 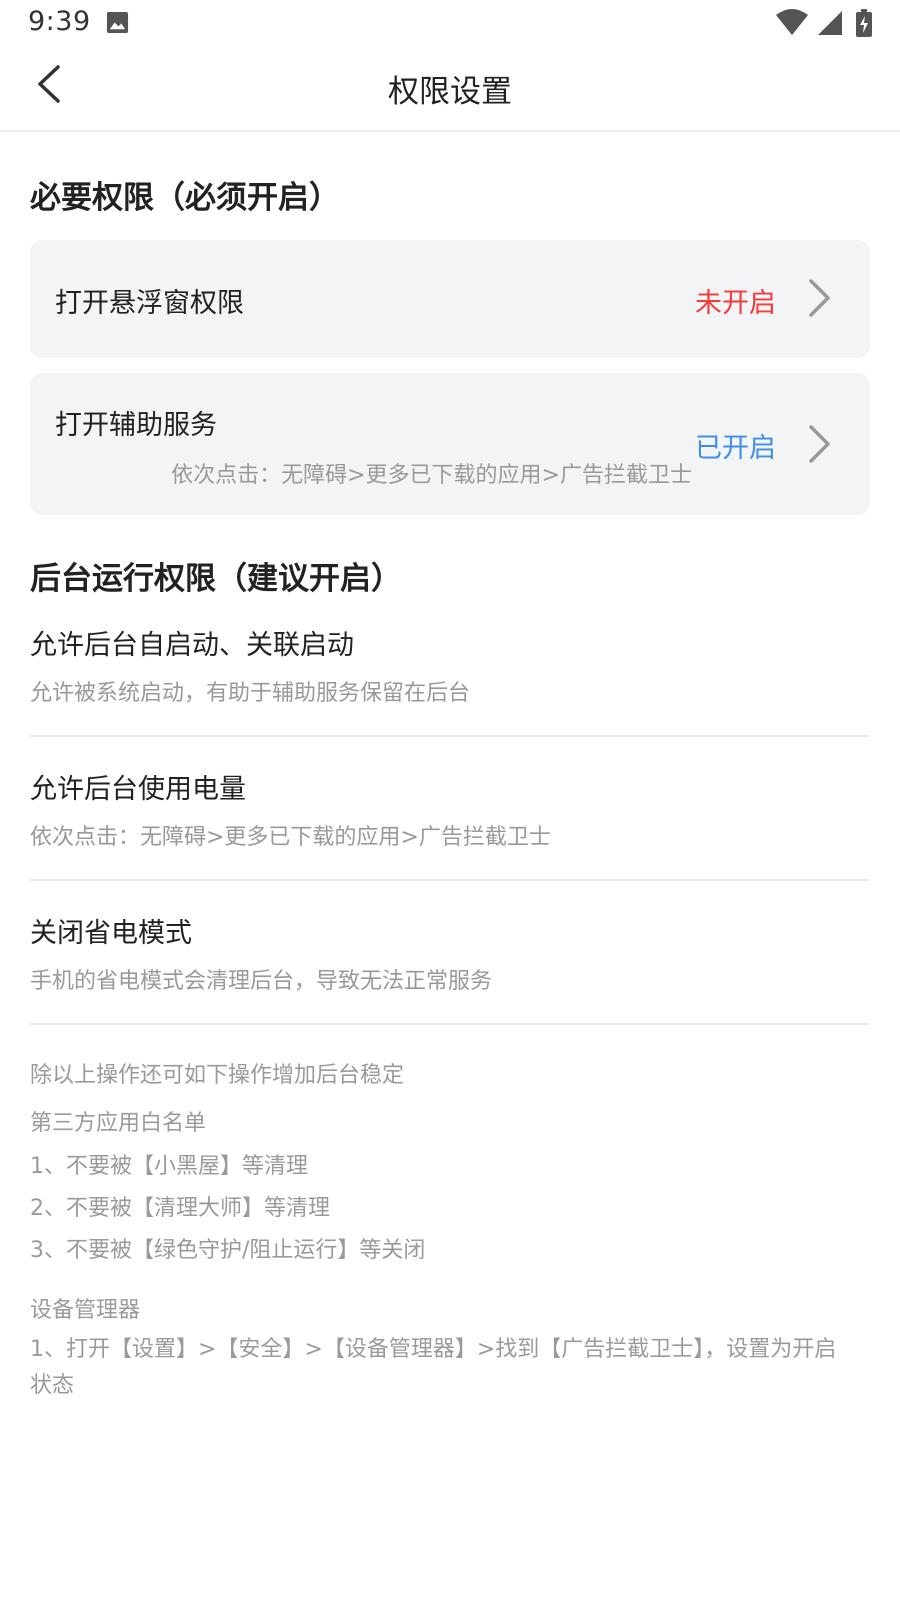 What do you see at coordinates (59, 21) in the screenshot?
I see `status-time: 9:39` at bounding box center [59, 21].